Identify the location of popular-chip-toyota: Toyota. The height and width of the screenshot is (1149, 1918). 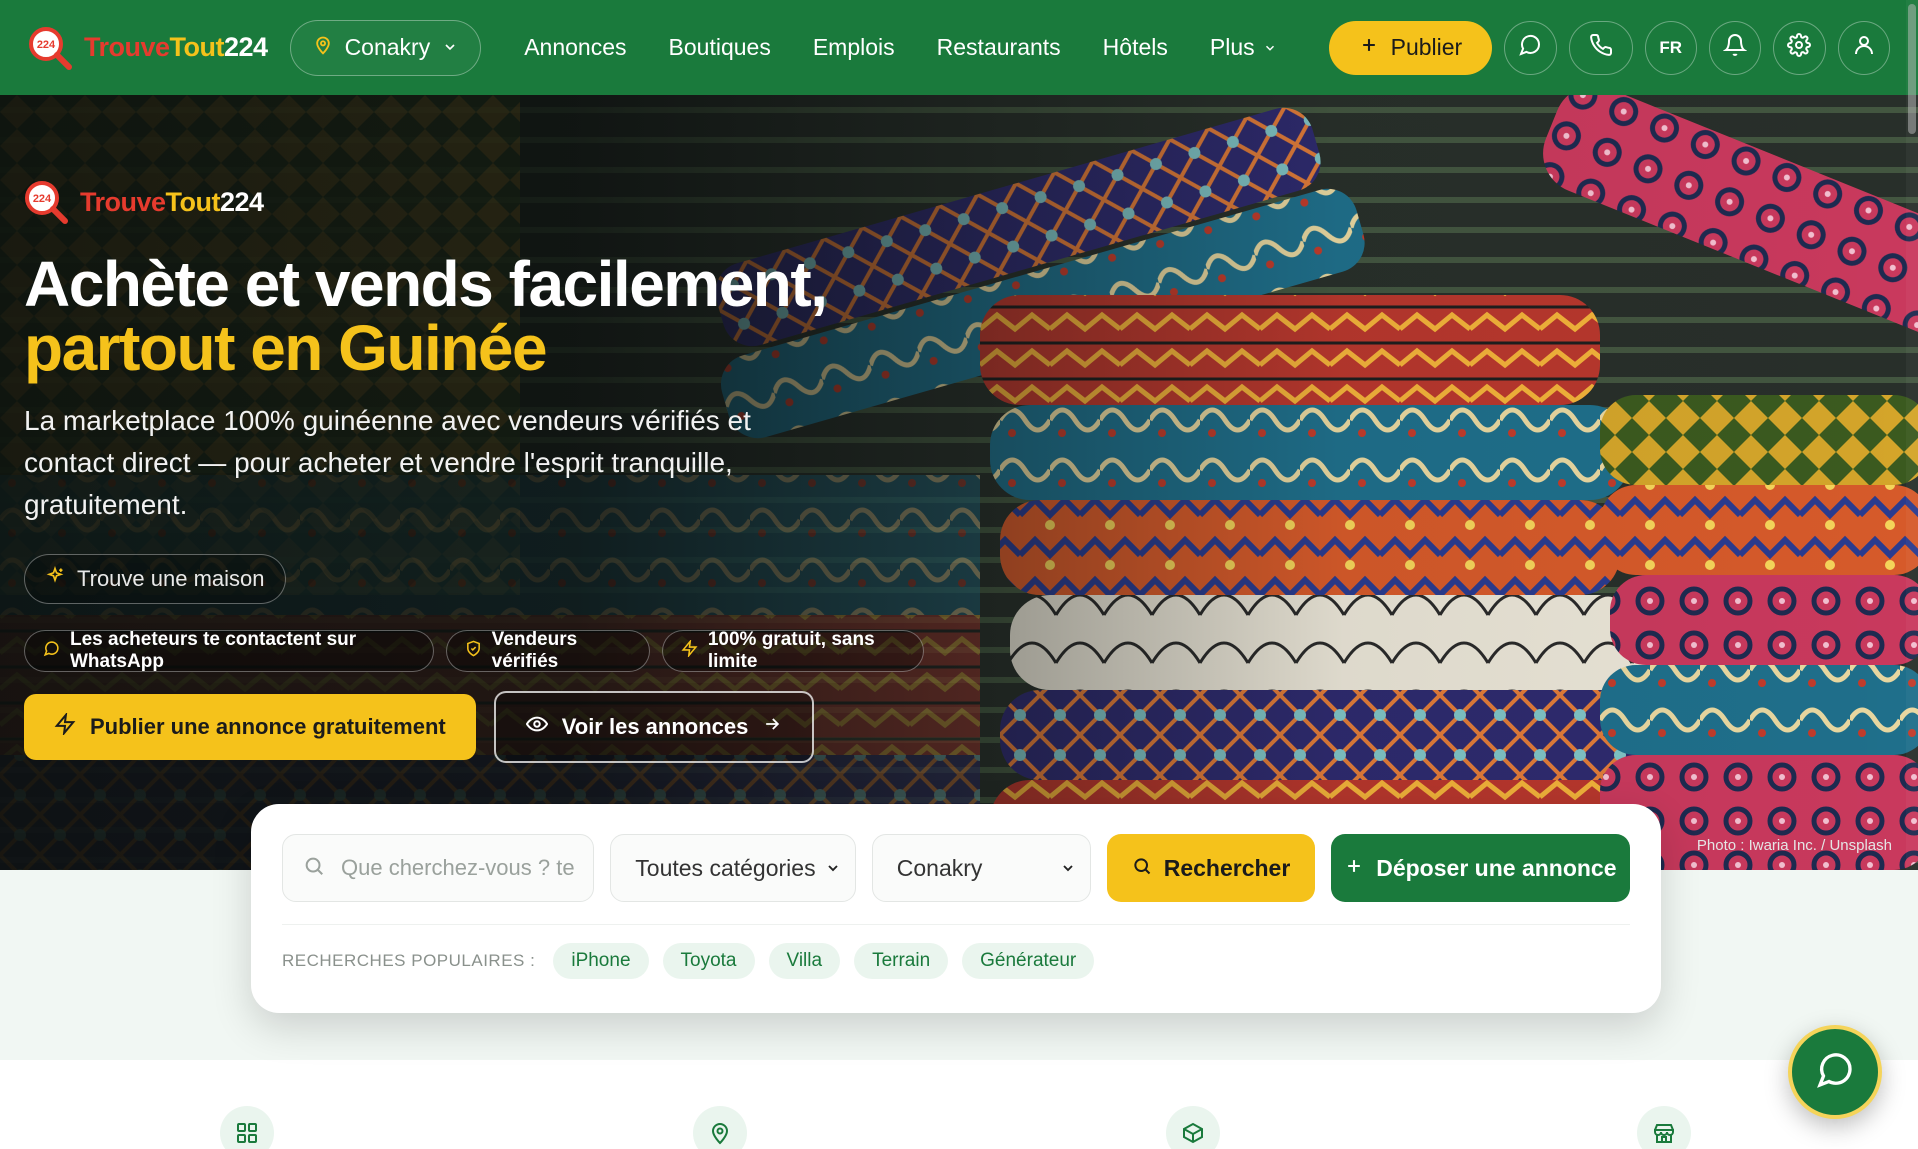
(708, 961).